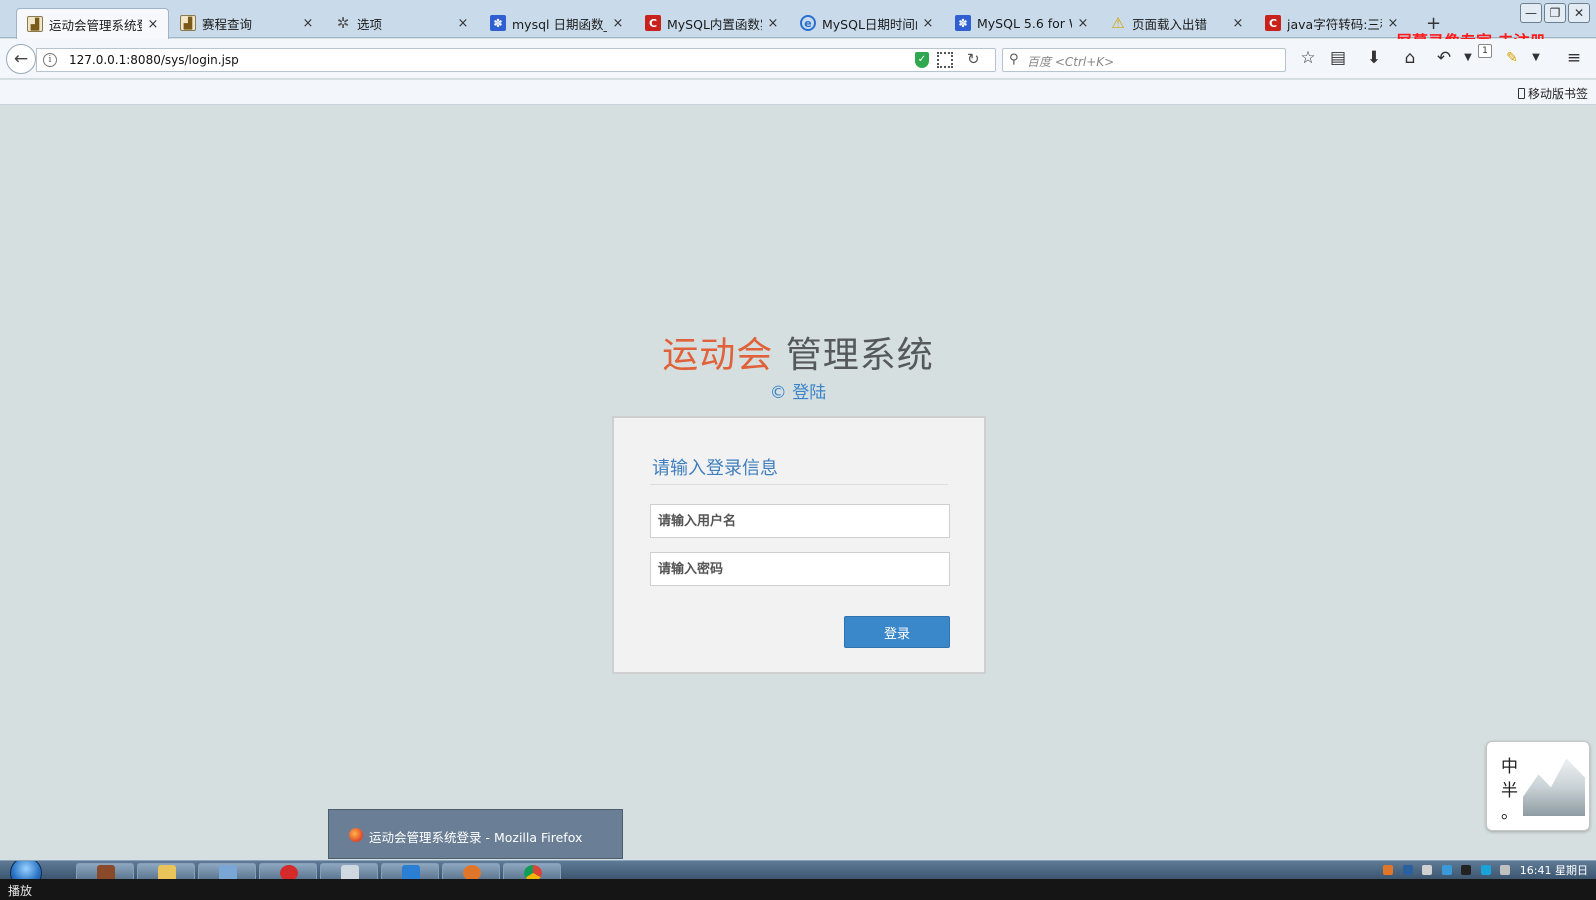  I want to click on tab-title: MySQL内置函数实, so click(714, 24).